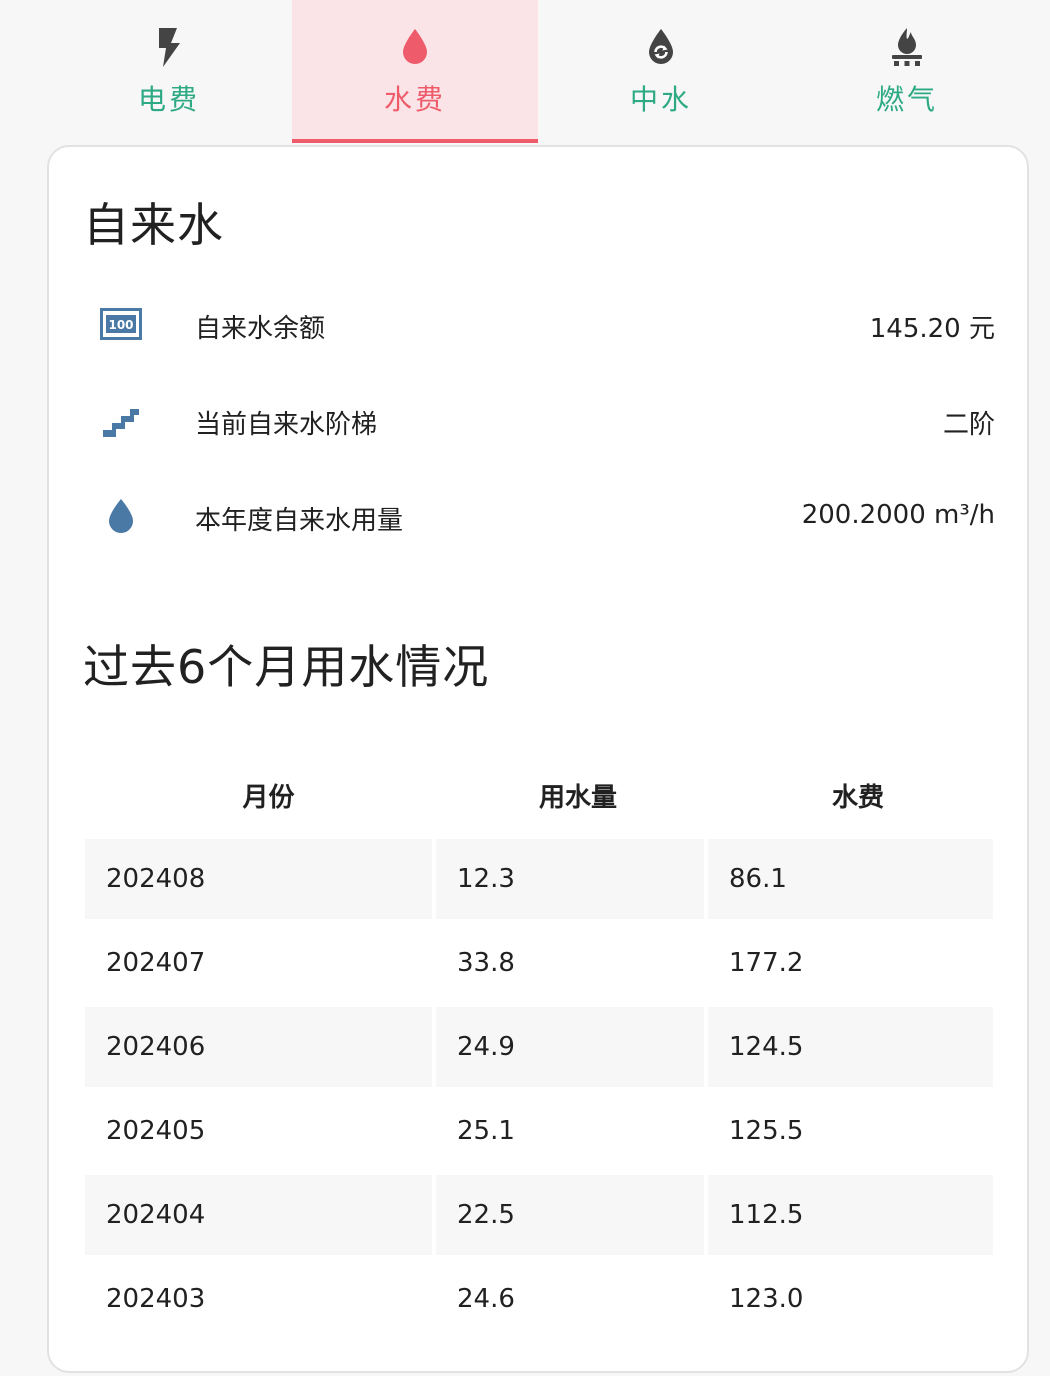 The image size is (1050, 1376). What do you see at coordinates (850, 1047) in the screenshot?
I see `cell-fee: 124.5` at bounding box center [850, 1047].